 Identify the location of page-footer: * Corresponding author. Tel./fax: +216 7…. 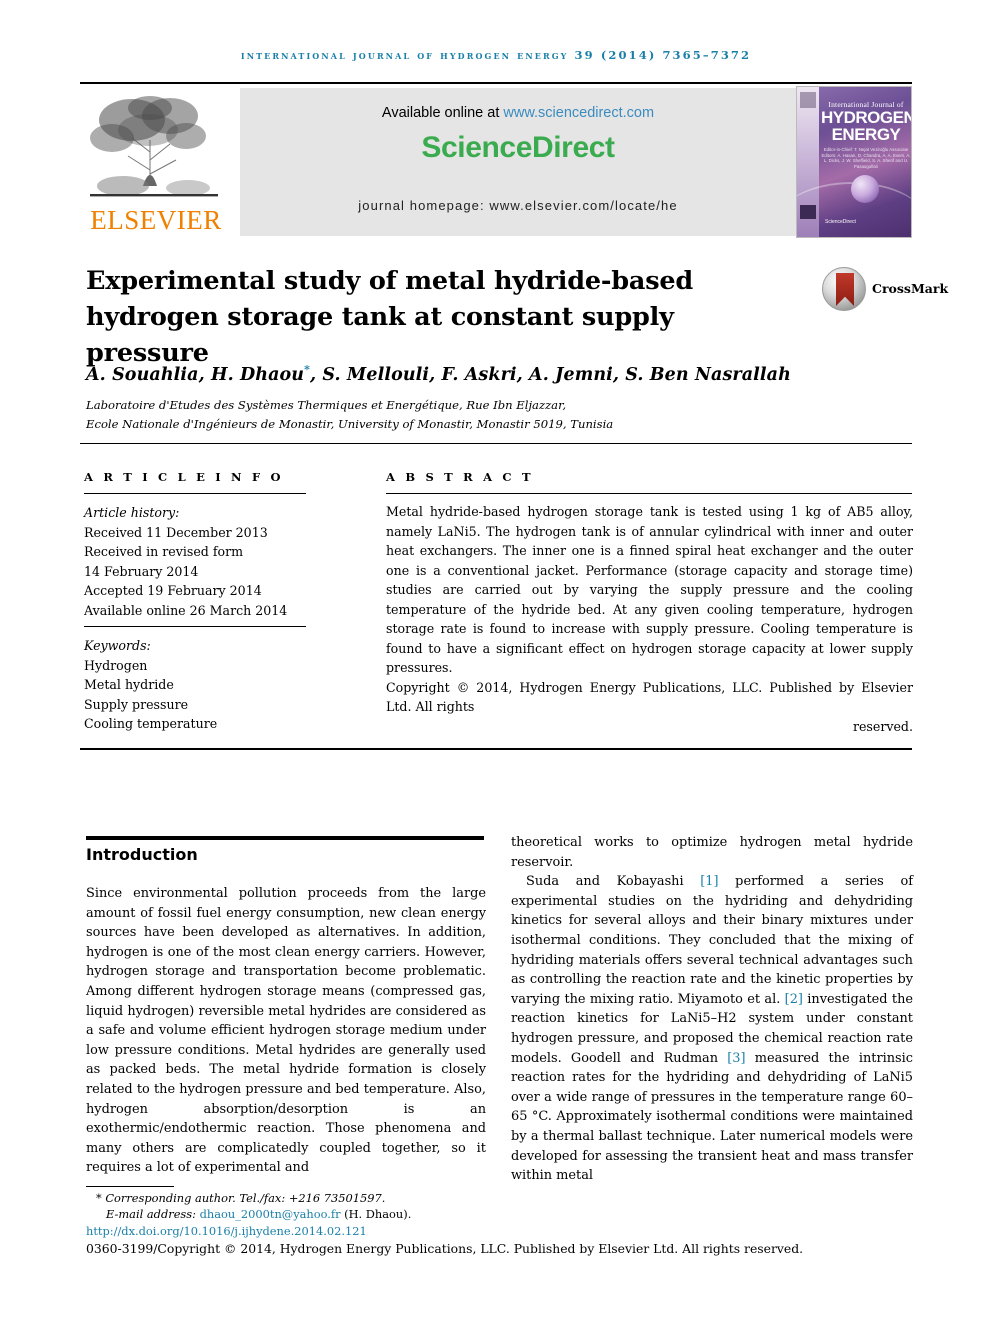
(501, 1224).